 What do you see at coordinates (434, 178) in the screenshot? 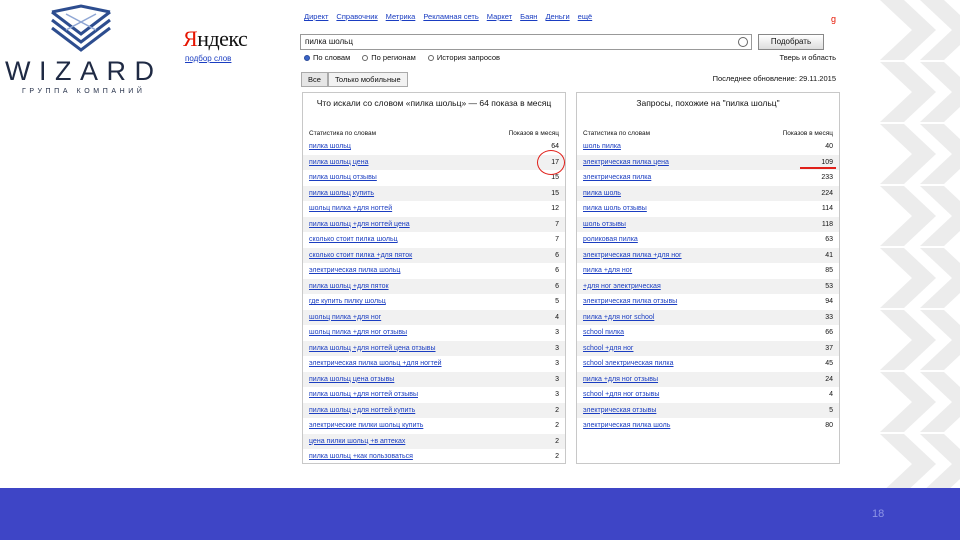
I see `table-row: пилка шольц отзывы 15` at bounding box center [434, 178].